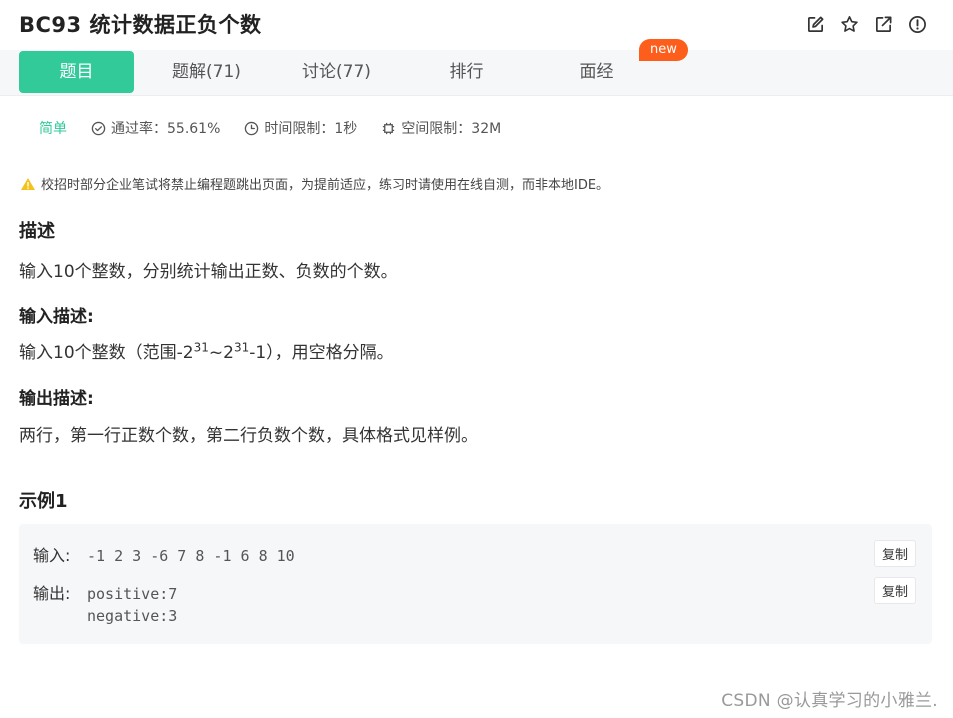  Describe the element at coordinates (56, 399) in the screenshot. I see `output-desc-heading: 输出描述:` at that location.